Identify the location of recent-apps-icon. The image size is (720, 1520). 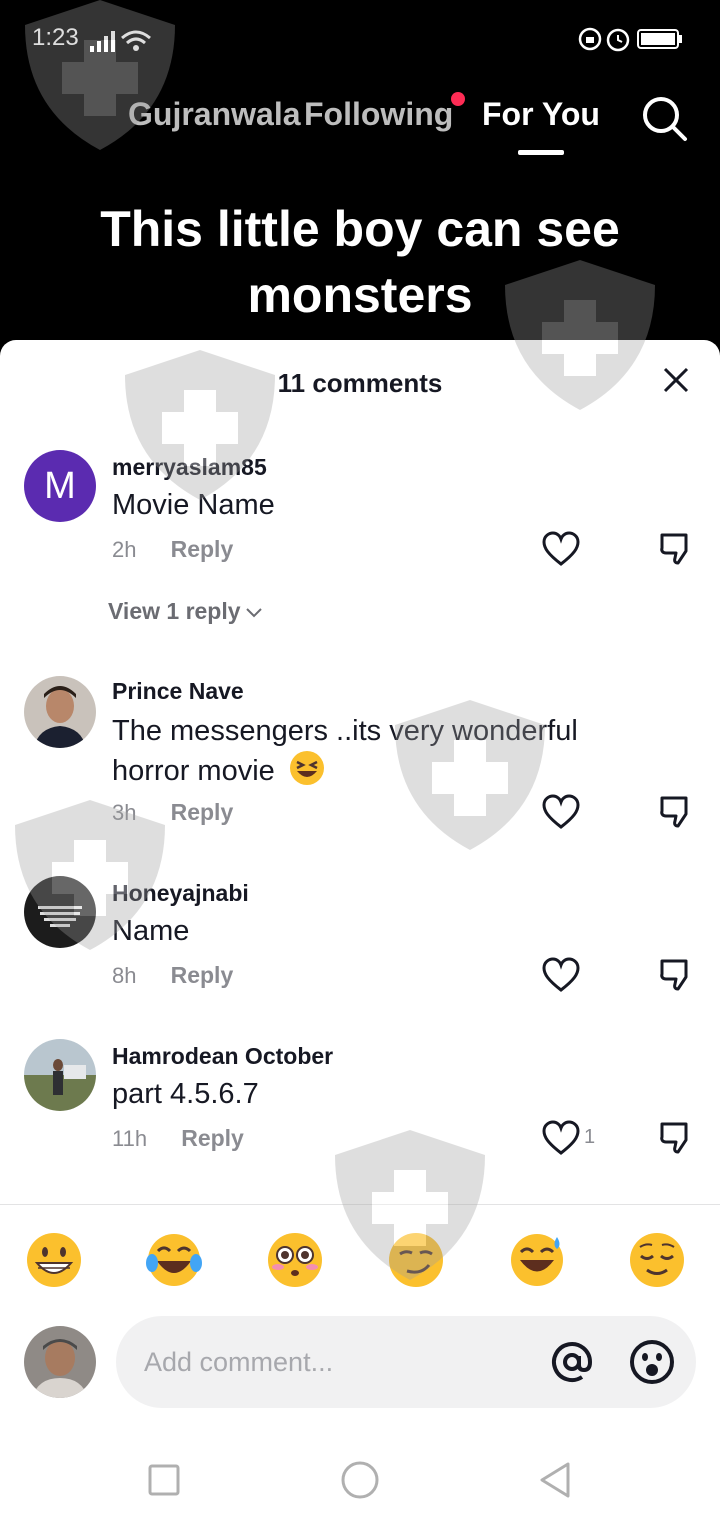
(164, 1480).